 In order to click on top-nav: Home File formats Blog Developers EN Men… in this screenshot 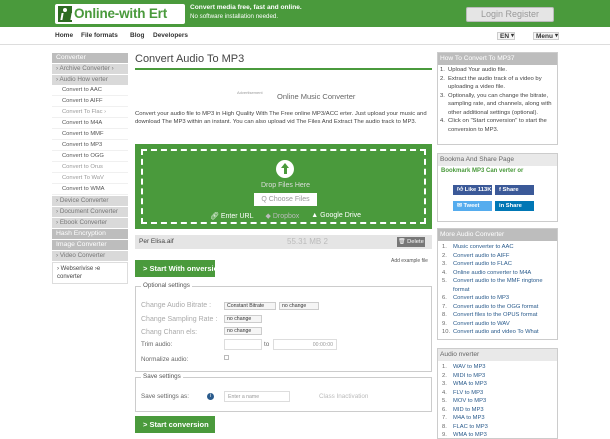, I will do `click(305, 36)`.